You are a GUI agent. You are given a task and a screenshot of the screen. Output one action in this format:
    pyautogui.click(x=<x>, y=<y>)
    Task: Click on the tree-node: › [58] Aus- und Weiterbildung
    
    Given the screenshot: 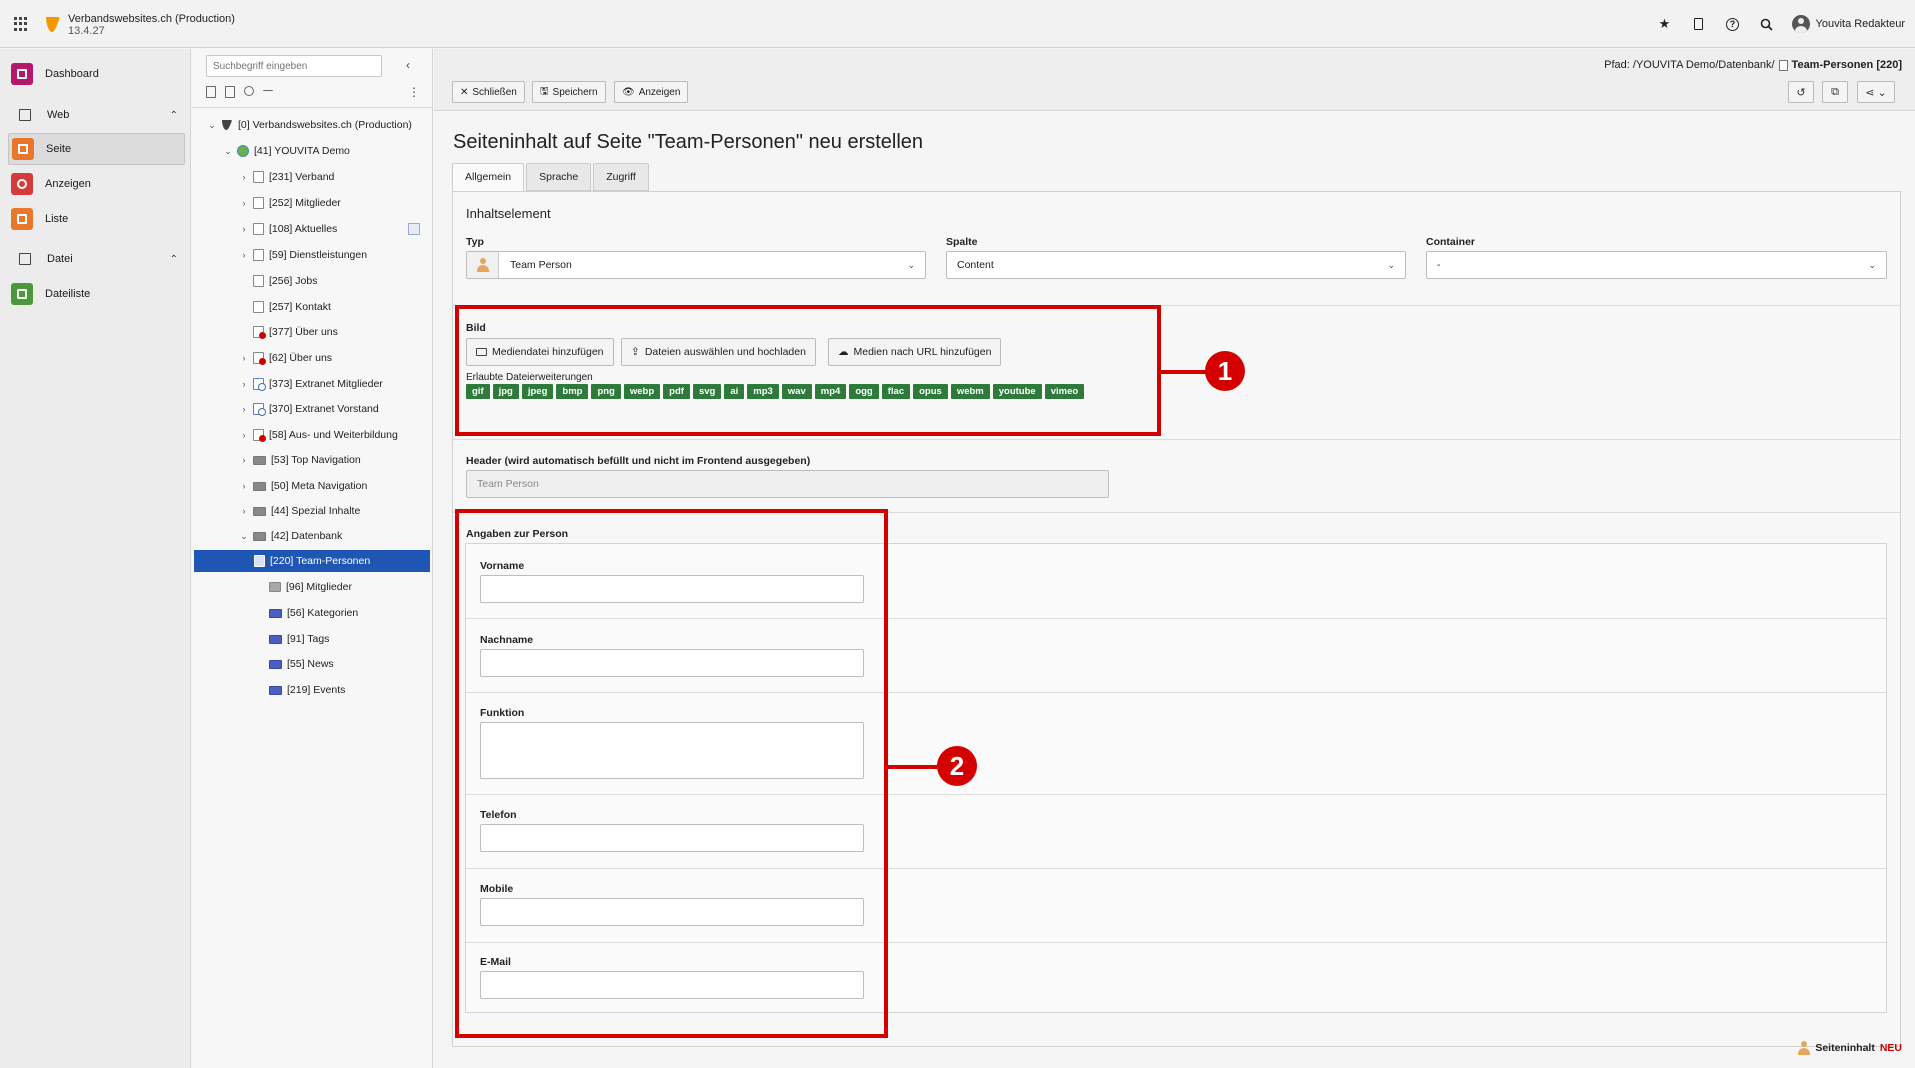 What is the action you would take?
    pyautogui.click(x=318, y=435)
    